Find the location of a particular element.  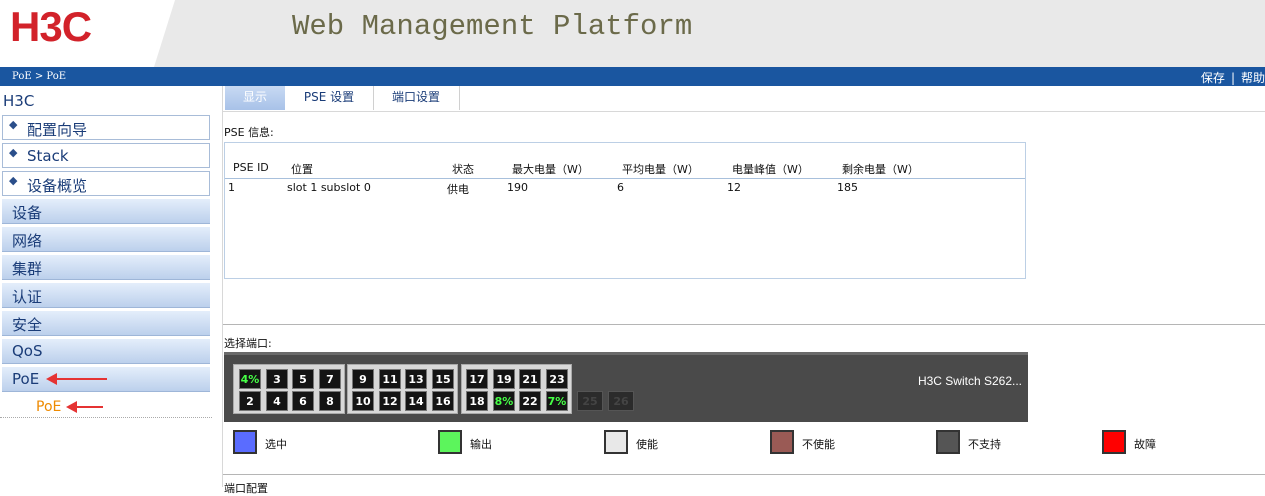

header: H3C Web Management Platform is located at coordinates (632, 33).